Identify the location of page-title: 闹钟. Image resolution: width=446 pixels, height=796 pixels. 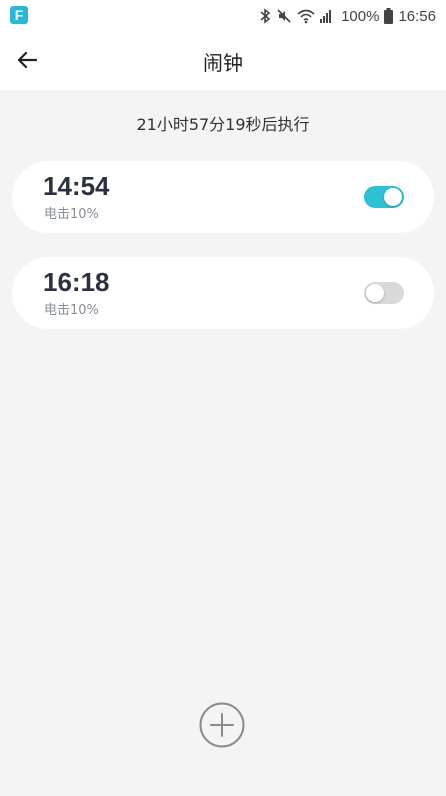
(223, 63).